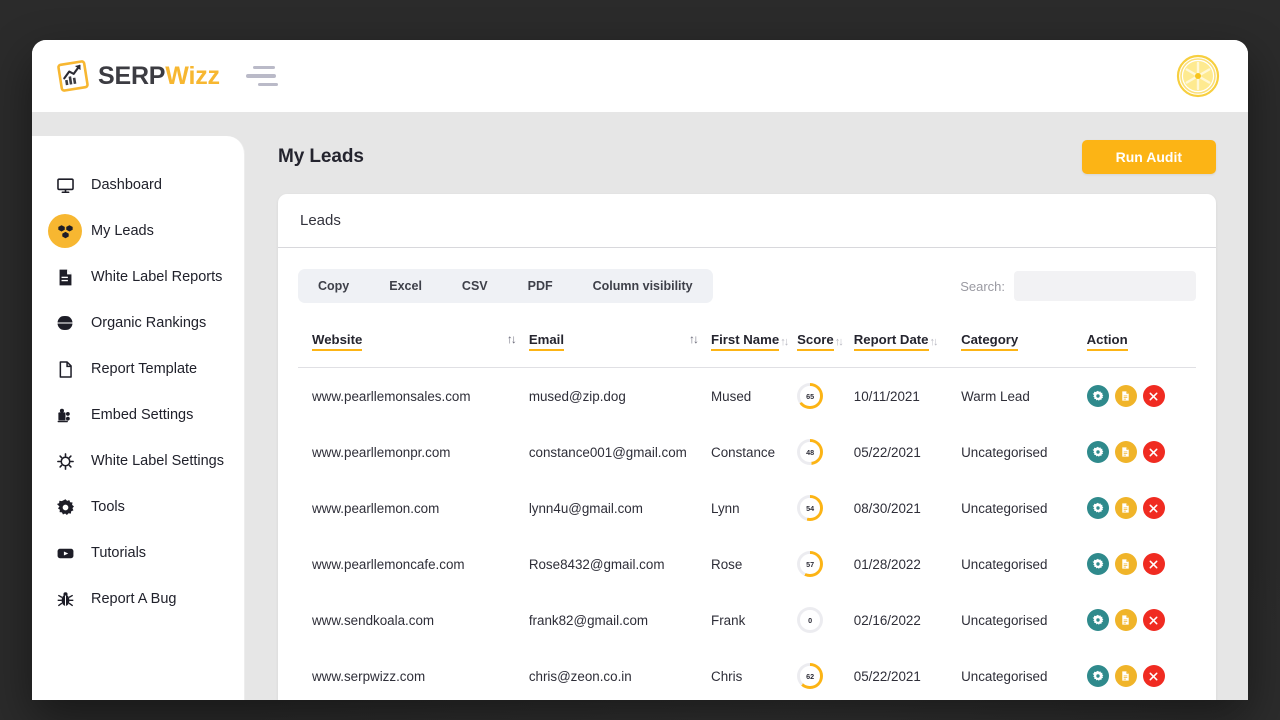  I want to click on cell-website: www.pearllemoncafe.com, so click(388, 564).